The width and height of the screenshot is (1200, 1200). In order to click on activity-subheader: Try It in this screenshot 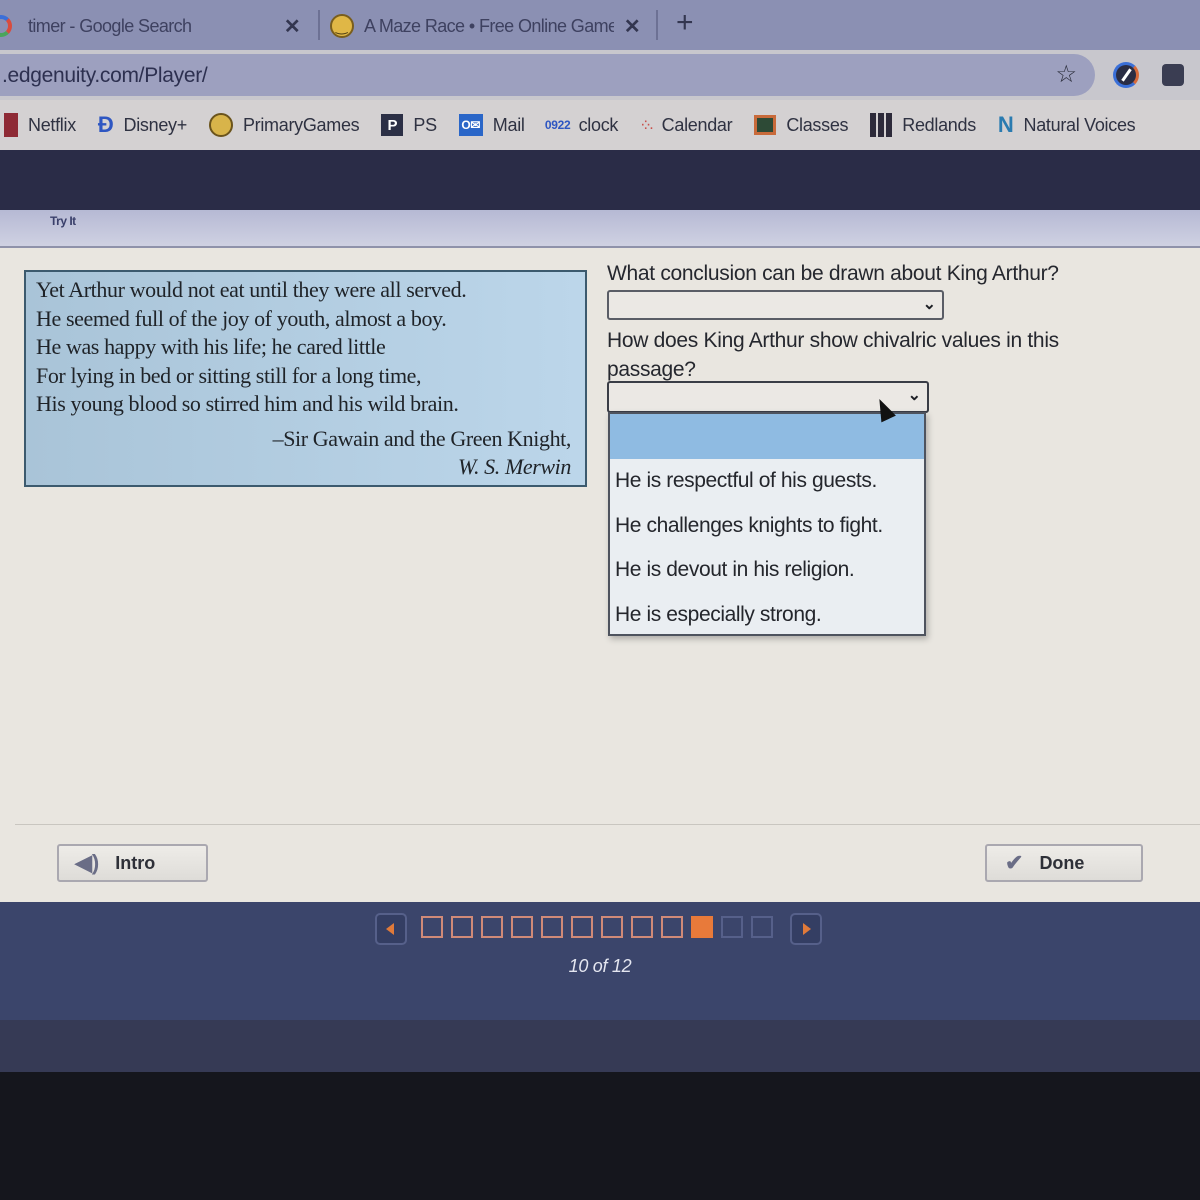, I will do `click(600, 229)`.